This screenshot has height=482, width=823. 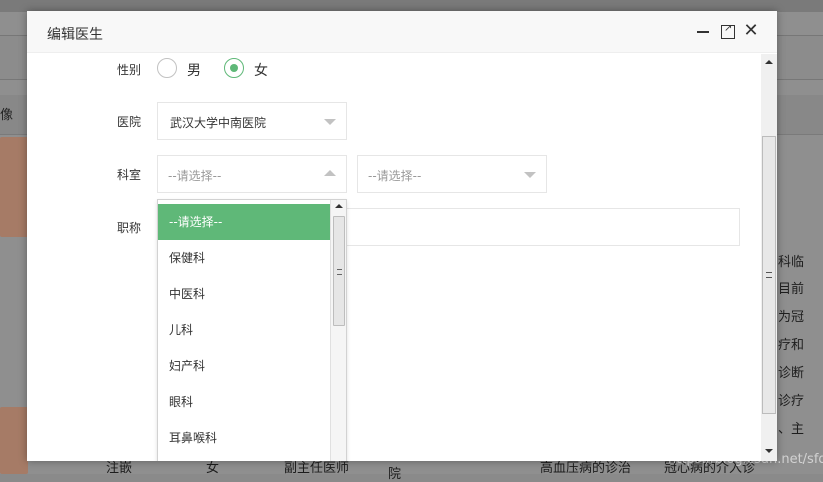 What do you see at coordinates (244, 366) in the screenshot?
I see `dropdown-option: 妇产科` at bounding box center [244, 366].